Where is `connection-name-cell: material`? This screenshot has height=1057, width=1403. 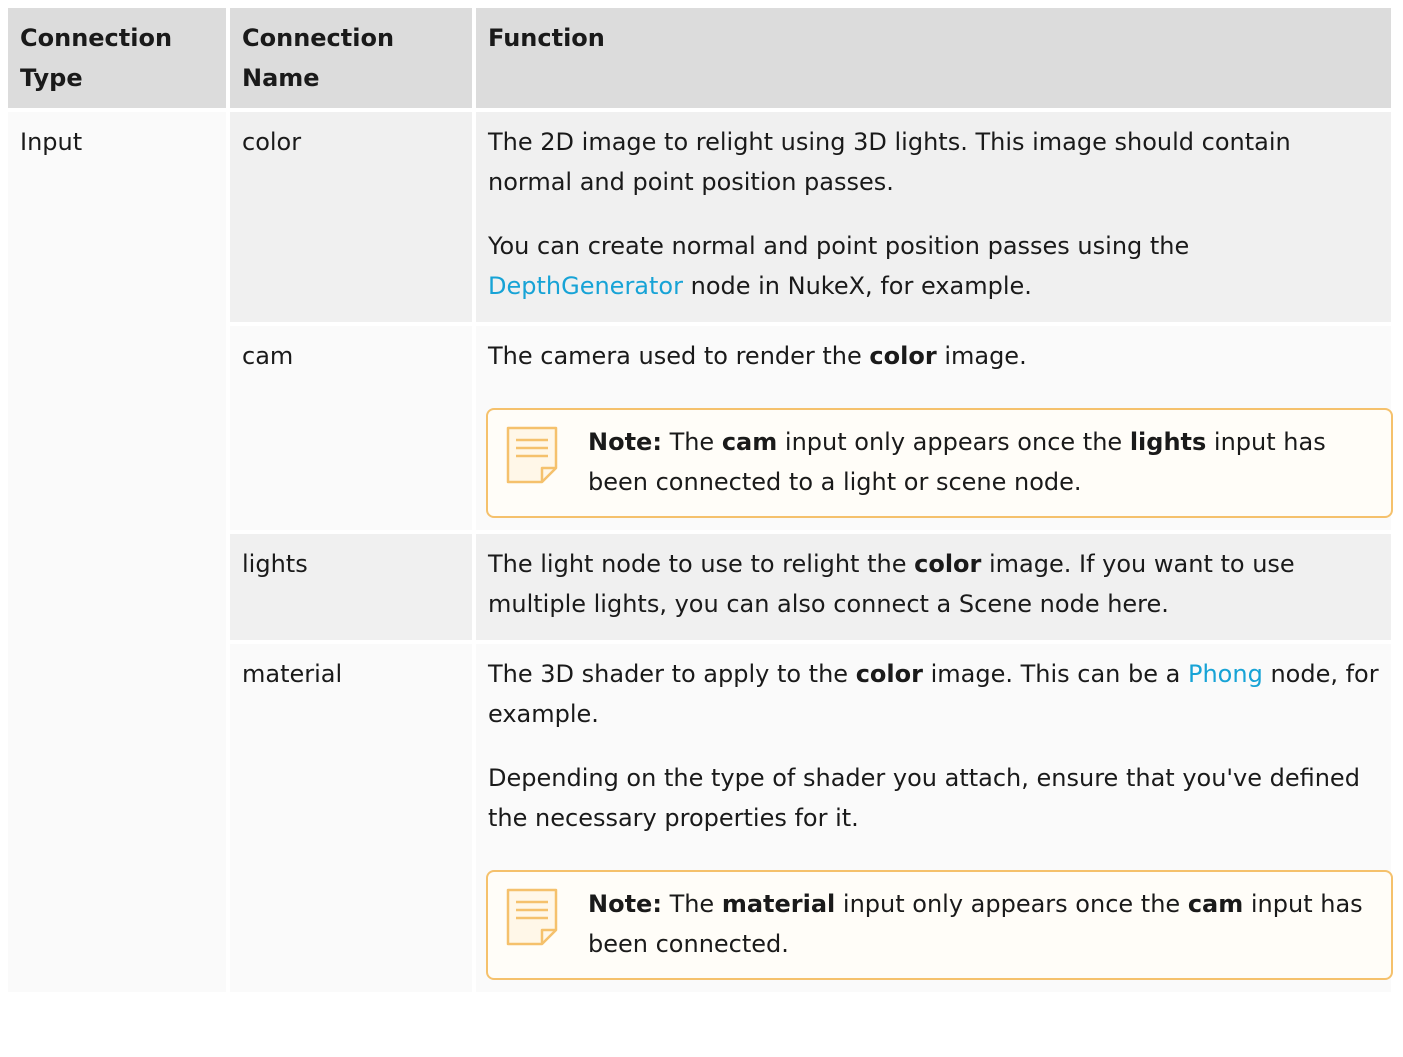 connection-name-cell: material is located at coordinates (351, 818).